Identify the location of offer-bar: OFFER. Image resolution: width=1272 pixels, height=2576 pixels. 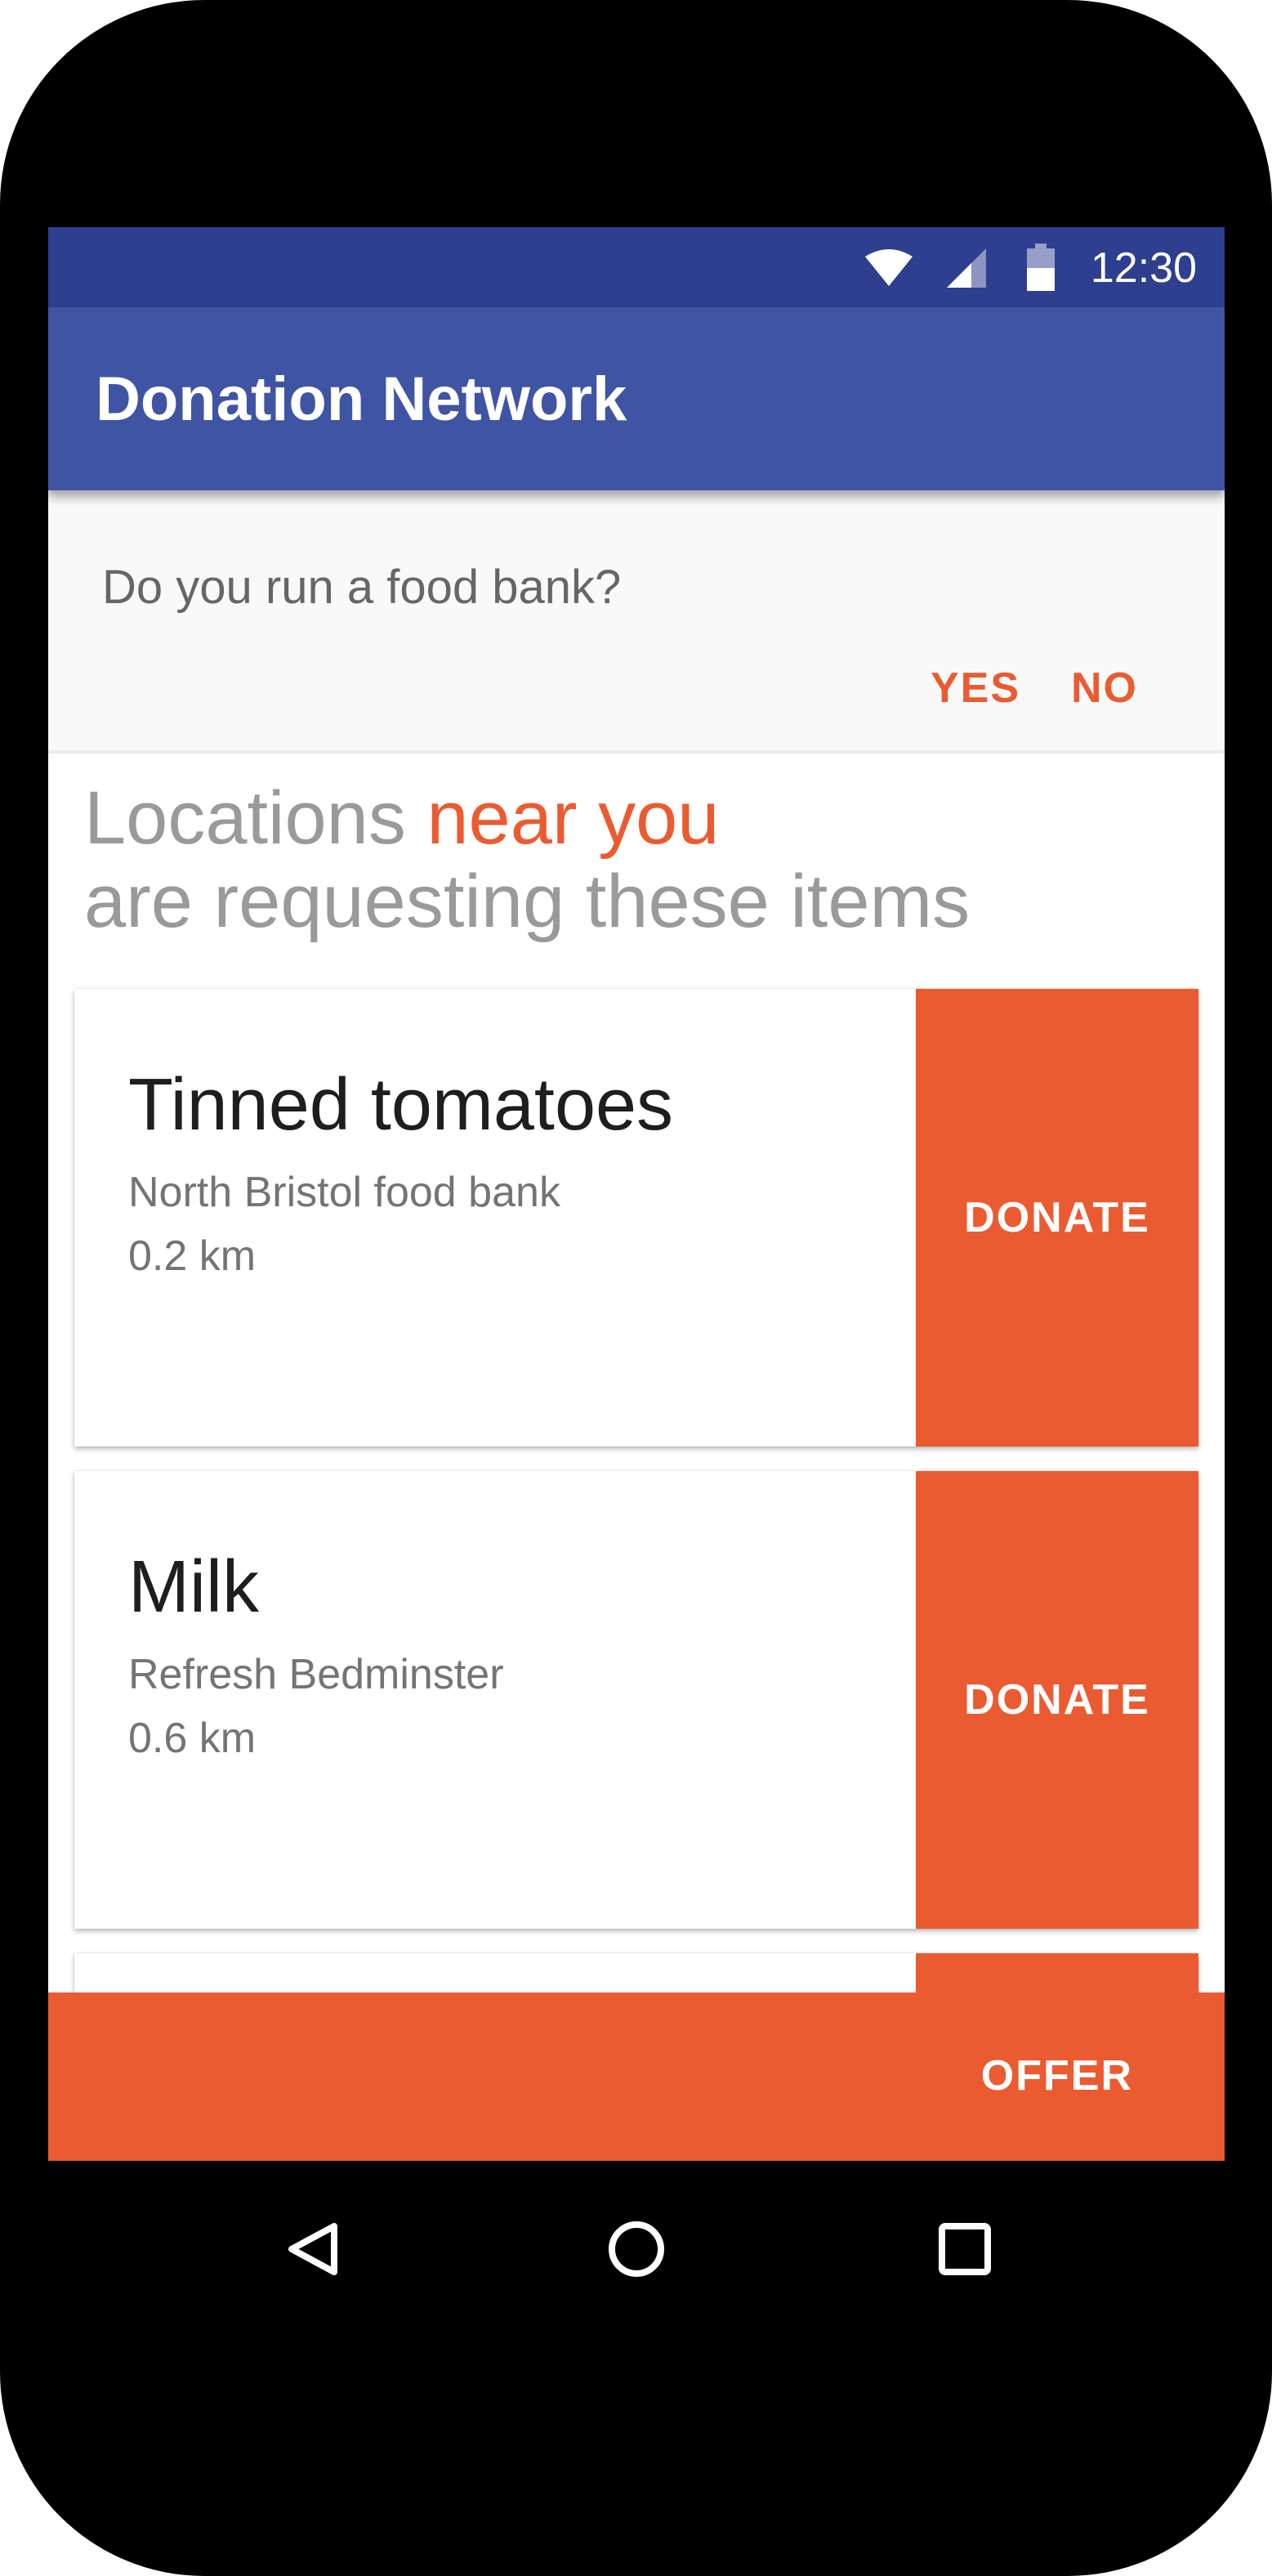
(636, 2076).